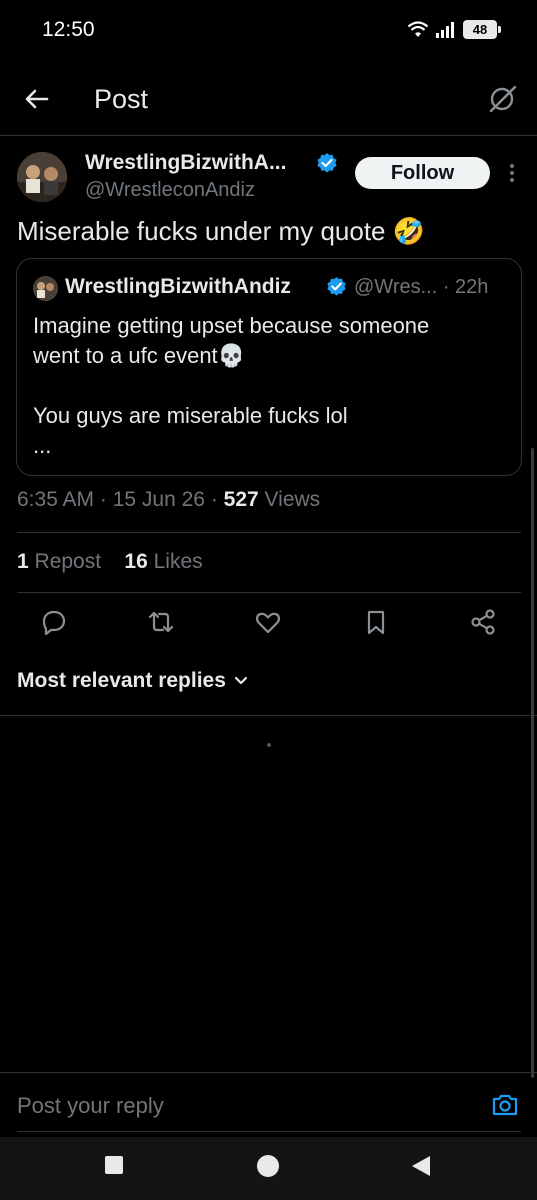  I want to click on grok-icon, so click(503, 98).